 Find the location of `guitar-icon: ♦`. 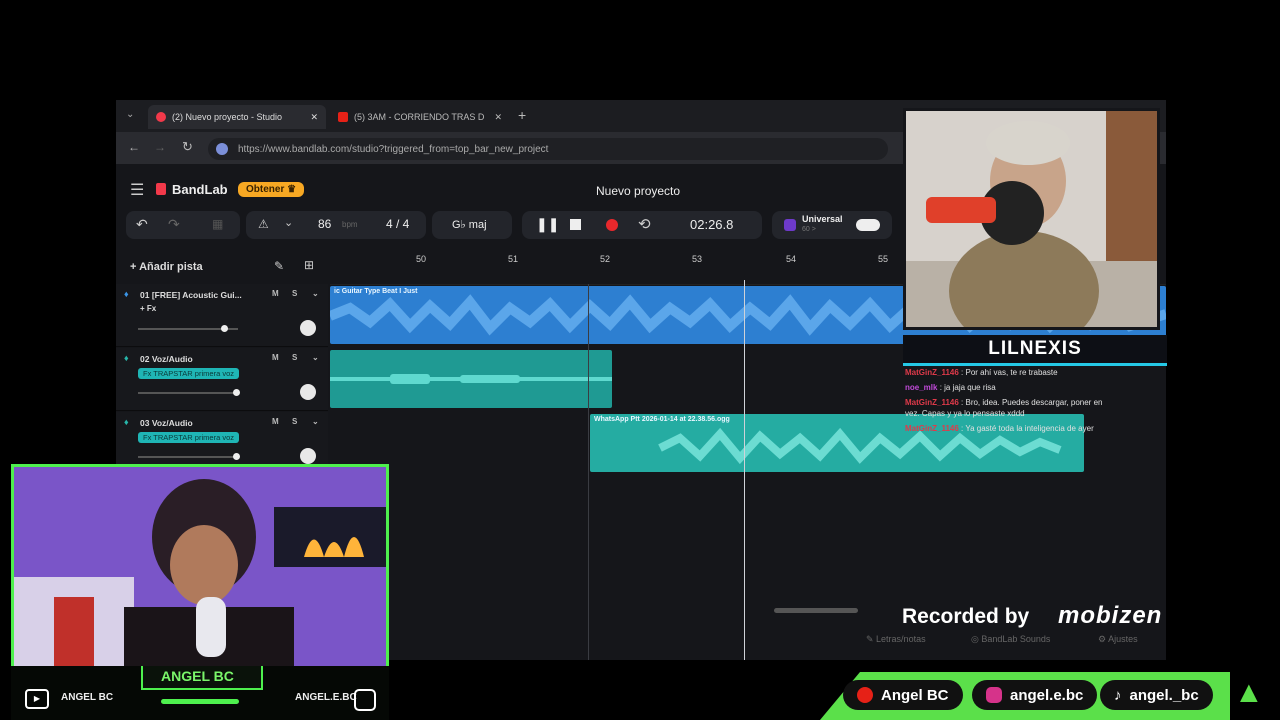

guitar-icon: ♦ is located at coordinates (126, 294).